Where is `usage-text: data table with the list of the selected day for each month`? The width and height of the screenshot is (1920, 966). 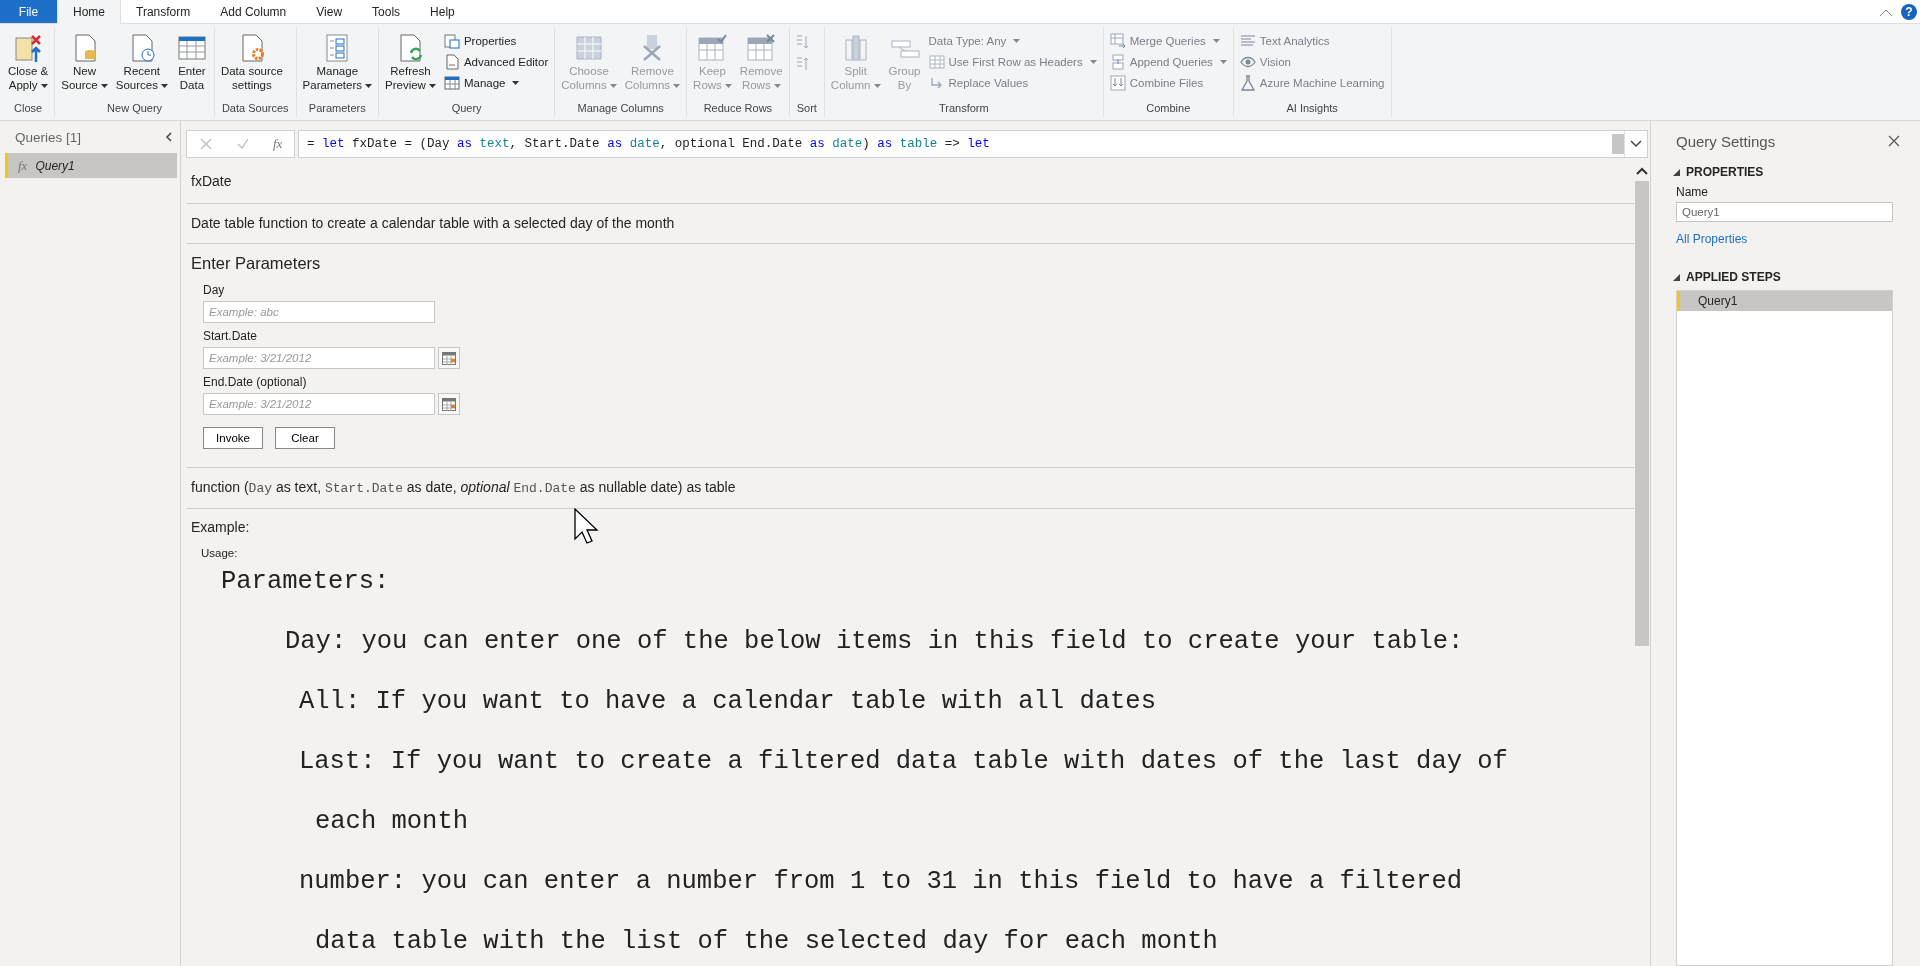
usage-text: data table with the list of the selected day for each month is located at coordinates (766, 942).